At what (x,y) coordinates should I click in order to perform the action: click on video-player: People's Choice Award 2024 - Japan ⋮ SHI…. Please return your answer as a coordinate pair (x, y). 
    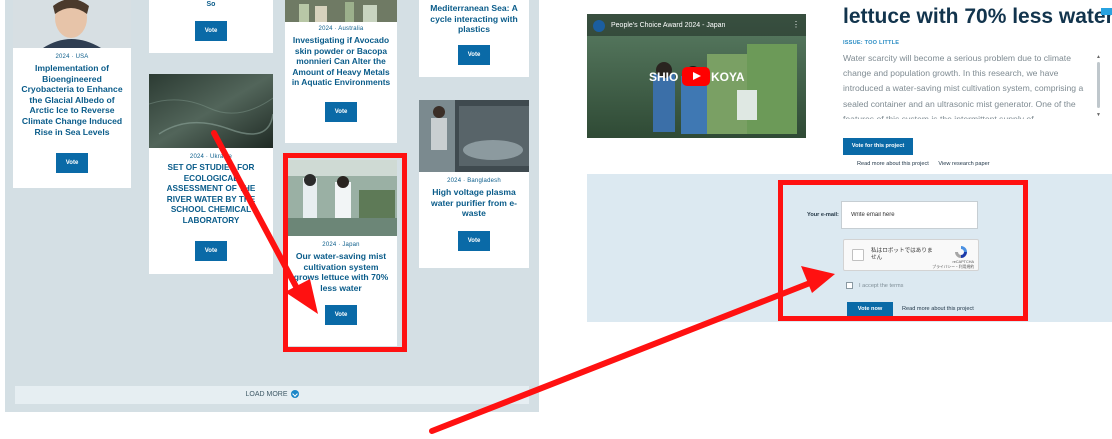
    Looking at the image, I should click on (696, 76).